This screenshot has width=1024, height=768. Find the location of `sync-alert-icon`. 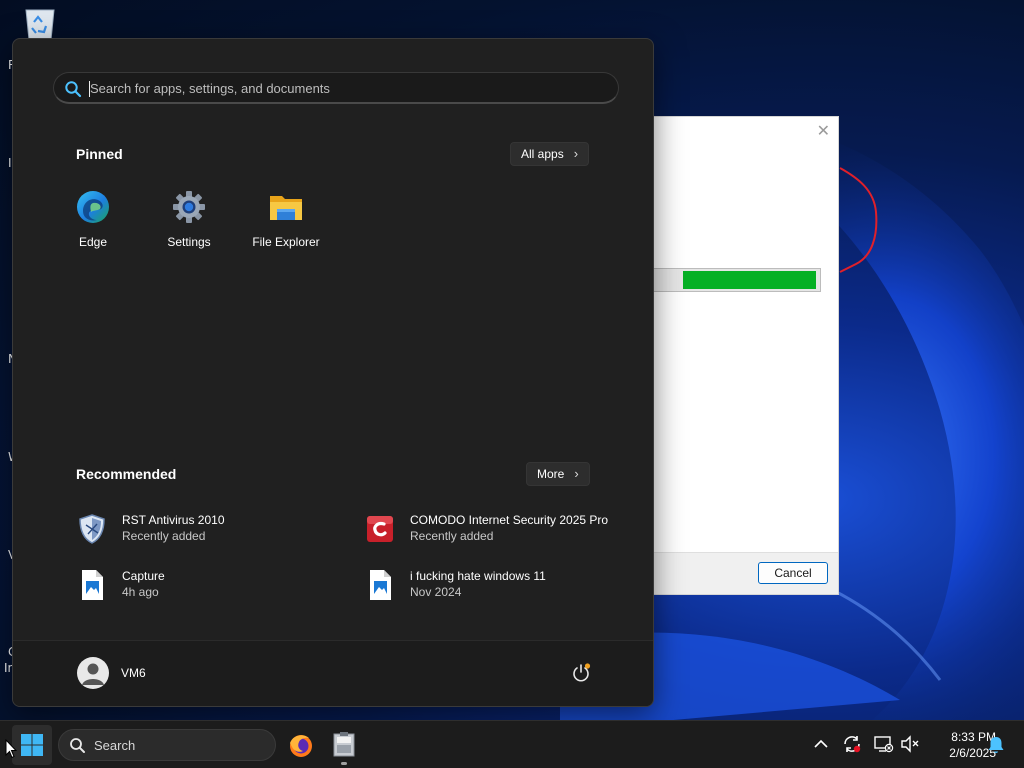

sync-alert-icon is located at coordinates (852, 744).